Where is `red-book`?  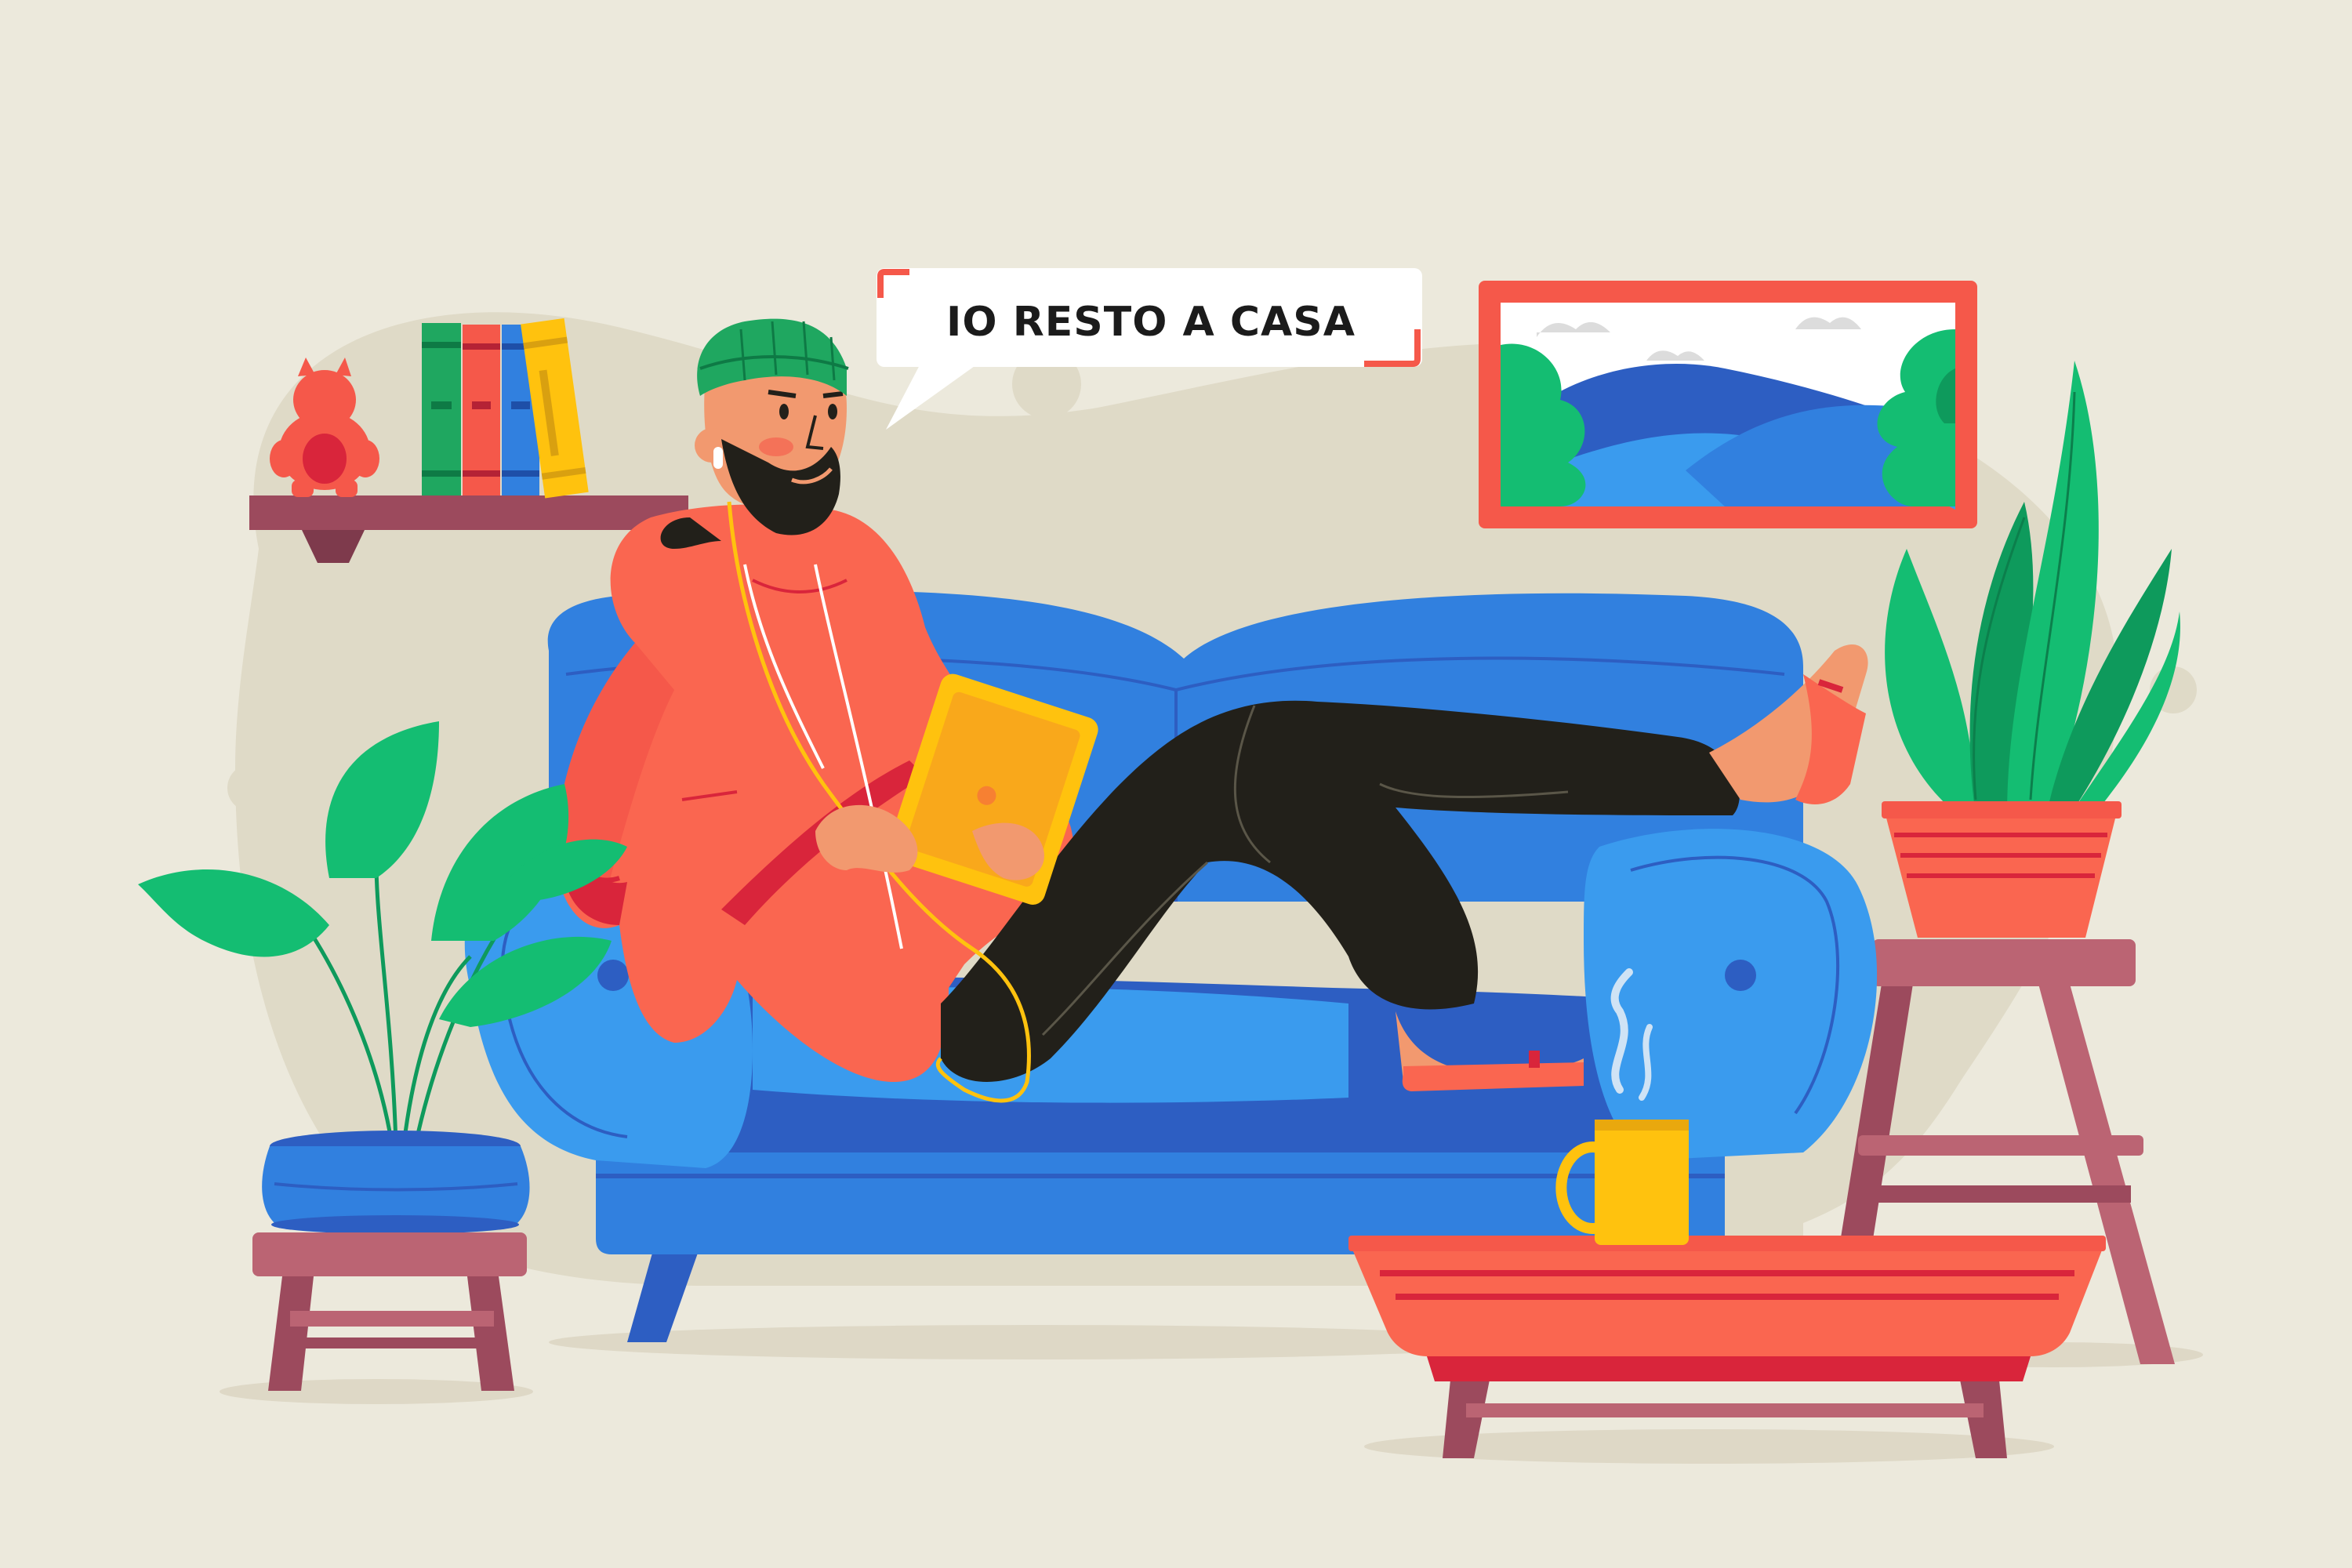 red-book is located at coordinates (482, 410).